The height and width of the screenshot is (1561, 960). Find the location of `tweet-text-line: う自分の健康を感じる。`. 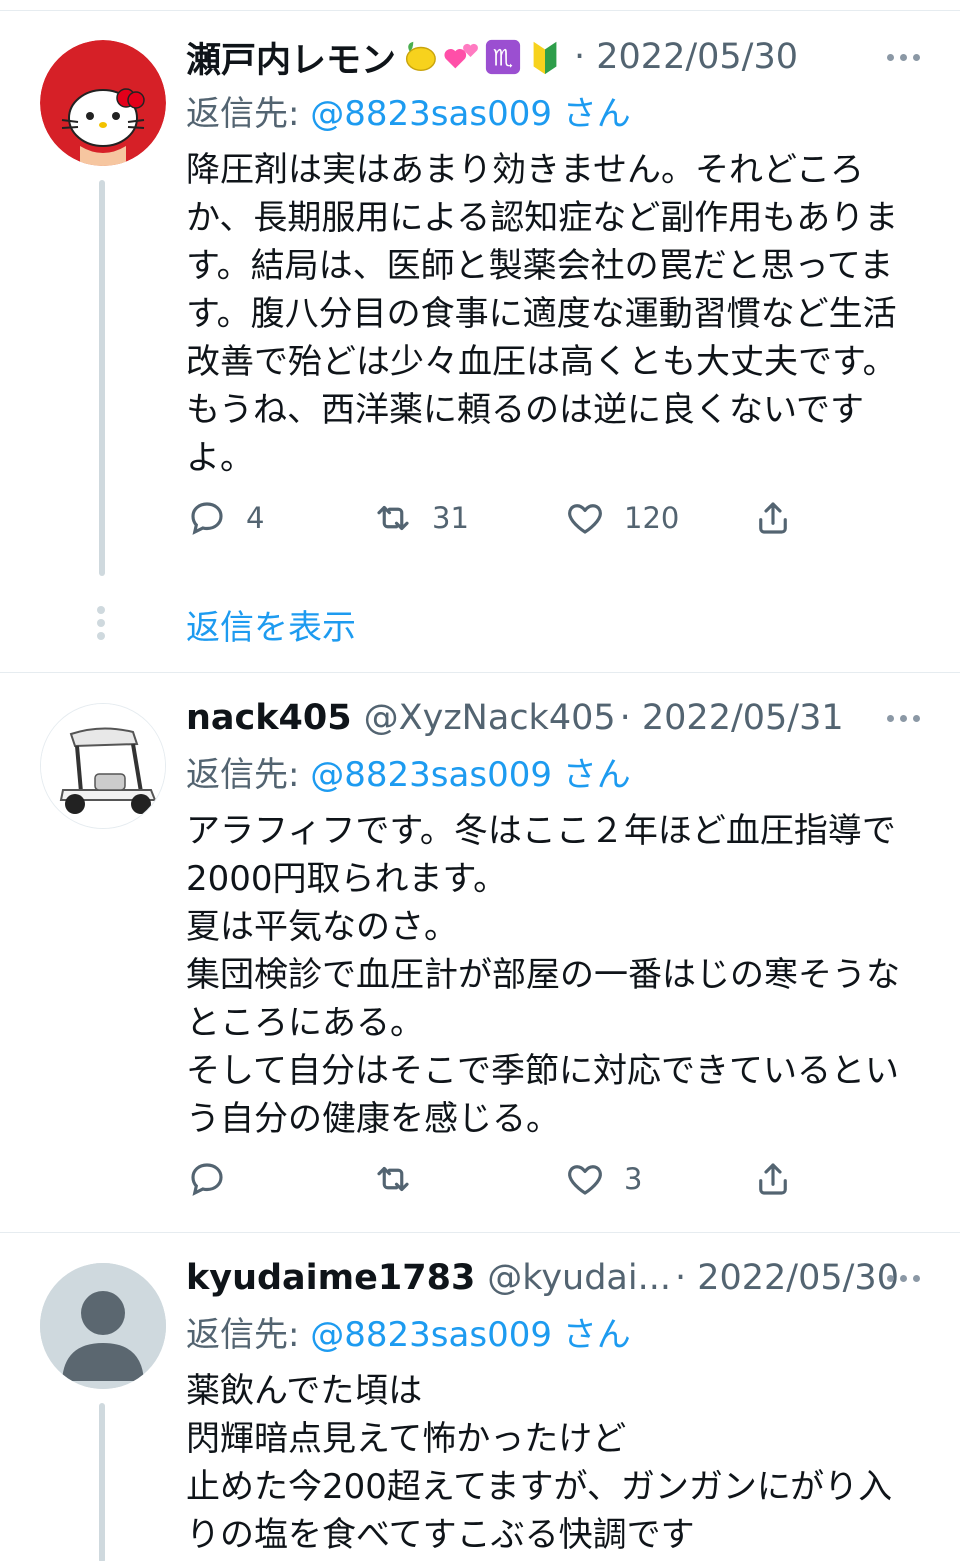

tweet-text-line: う自分の健康を感じる。 is located at coordinates (373, 1119).